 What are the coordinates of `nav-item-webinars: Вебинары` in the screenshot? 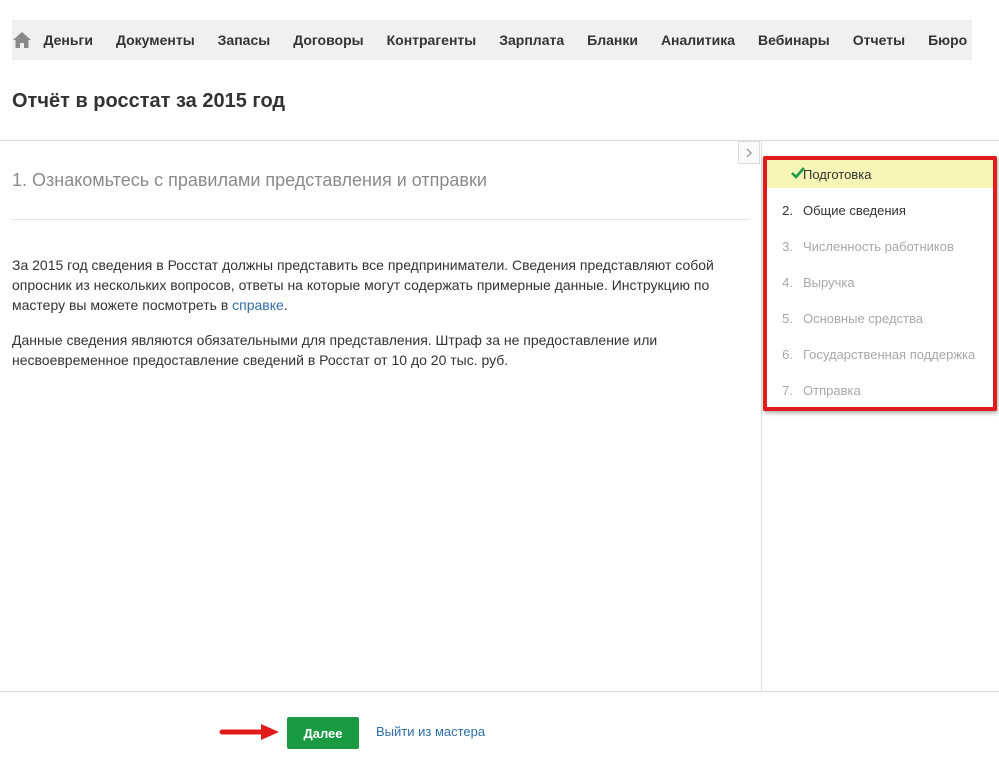 It's located at (794, 40).